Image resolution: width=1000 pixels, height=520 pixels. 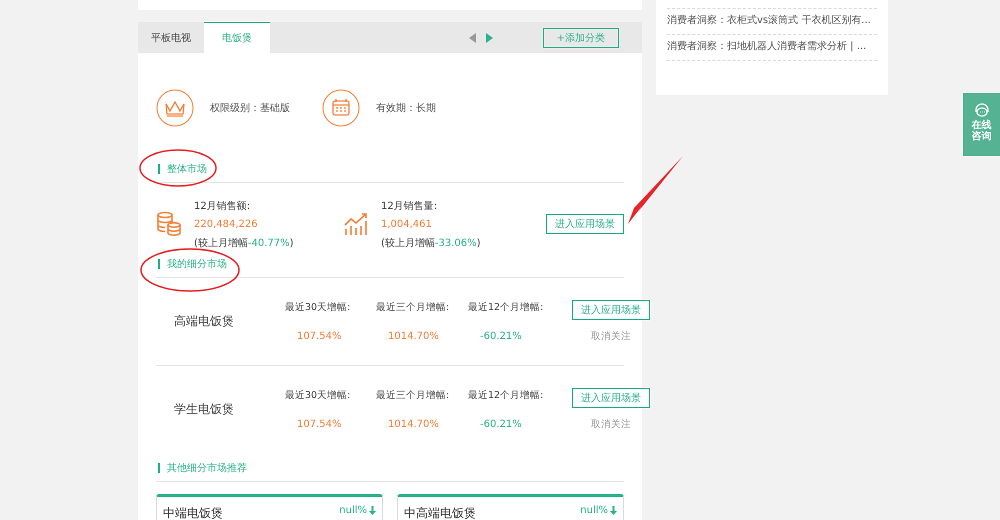 I want to click on segment-name: 中高端电饭煲, so click(x=440, y=512).